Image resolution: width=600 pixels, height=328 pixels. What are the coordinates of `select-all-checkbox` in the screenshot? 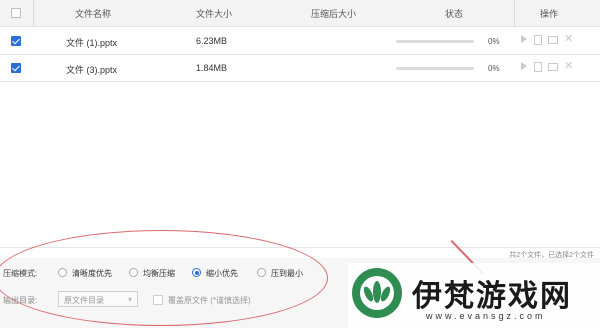 It's located at (16, 13).